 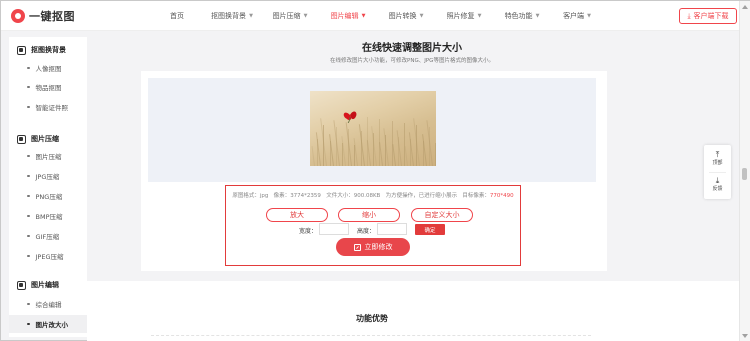 What do you see at coordinates (430, 229) in the screenshot?
I see `confirm-size-button: 确定` at bounding box center [430, 229].